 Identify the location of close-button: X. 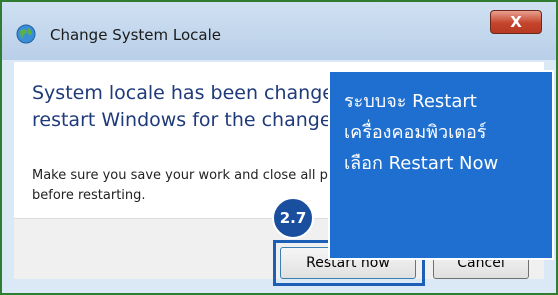
(516, 22).